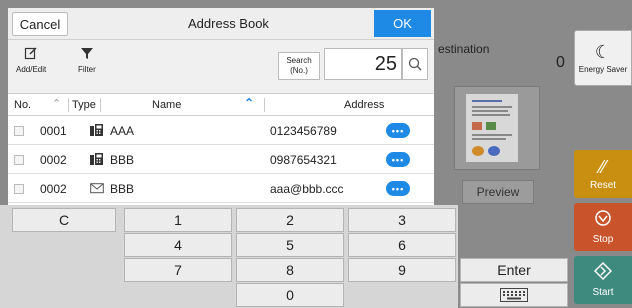 The image size is (632, 308). I want to click on search-icon, so click(415, 64).